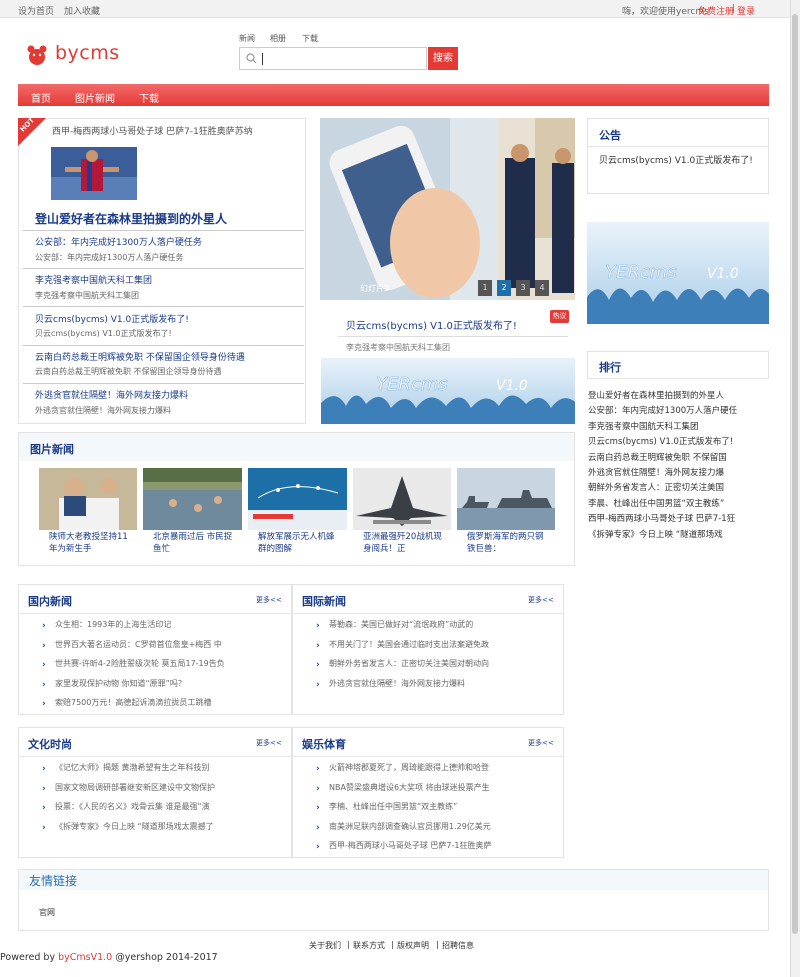  Describe the element at coordinates (444, 663) in the screenshot. I see `international-list-item: 朝鲜外务省发言人：正密切关注美国对朝动向` at that location.